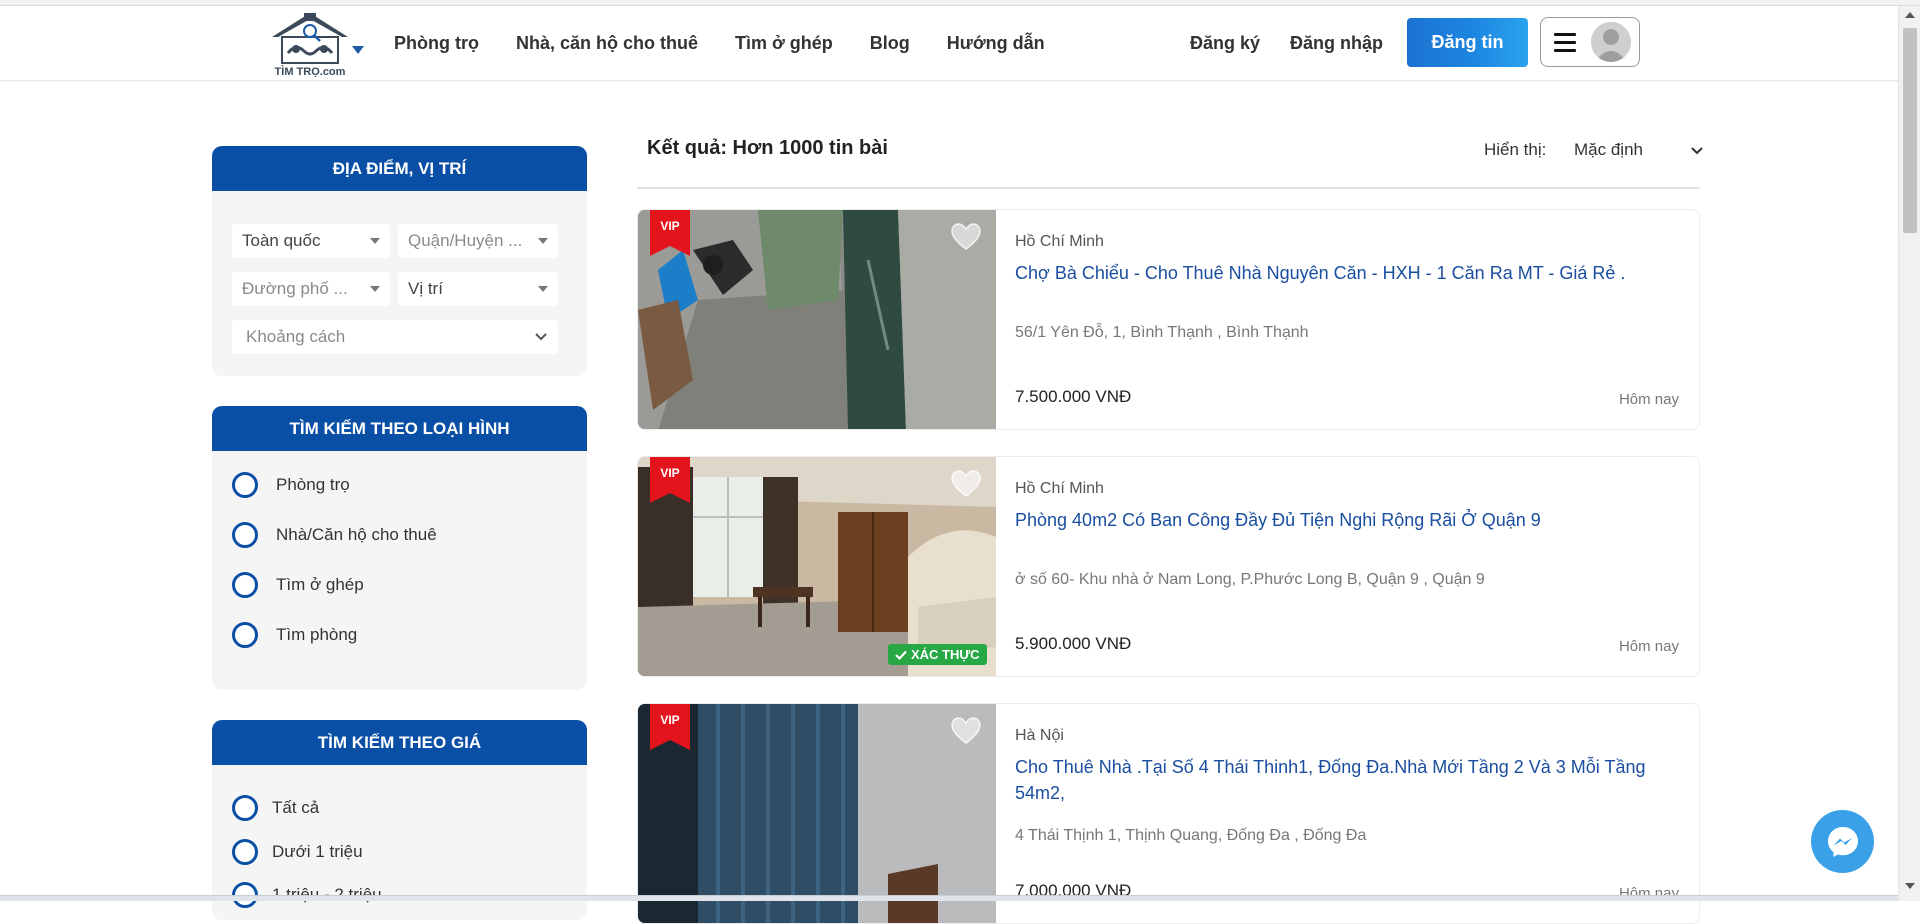  I want to click on type-option-tim-phong: Tìm phòng, so click(294, 635).